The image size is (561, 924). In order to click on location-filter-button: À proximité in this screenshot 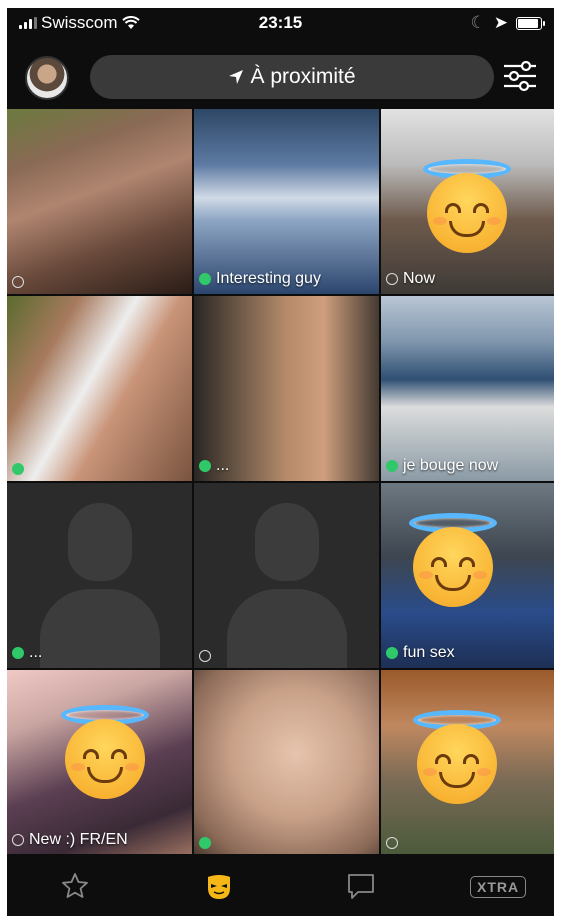, I will do `click(292, 77)`.